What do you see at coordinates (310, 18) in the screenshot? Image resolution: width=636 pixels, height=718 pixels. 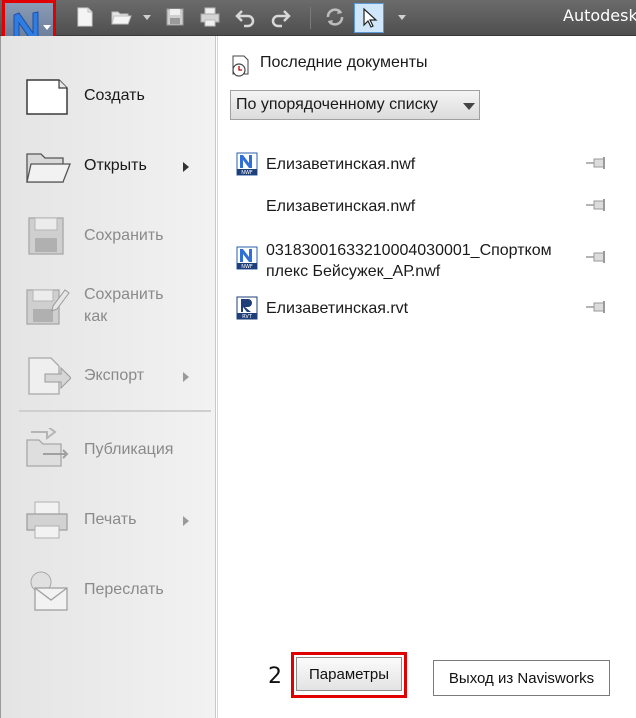 I see `toolbar-separator` at bounding box center [310, 18].